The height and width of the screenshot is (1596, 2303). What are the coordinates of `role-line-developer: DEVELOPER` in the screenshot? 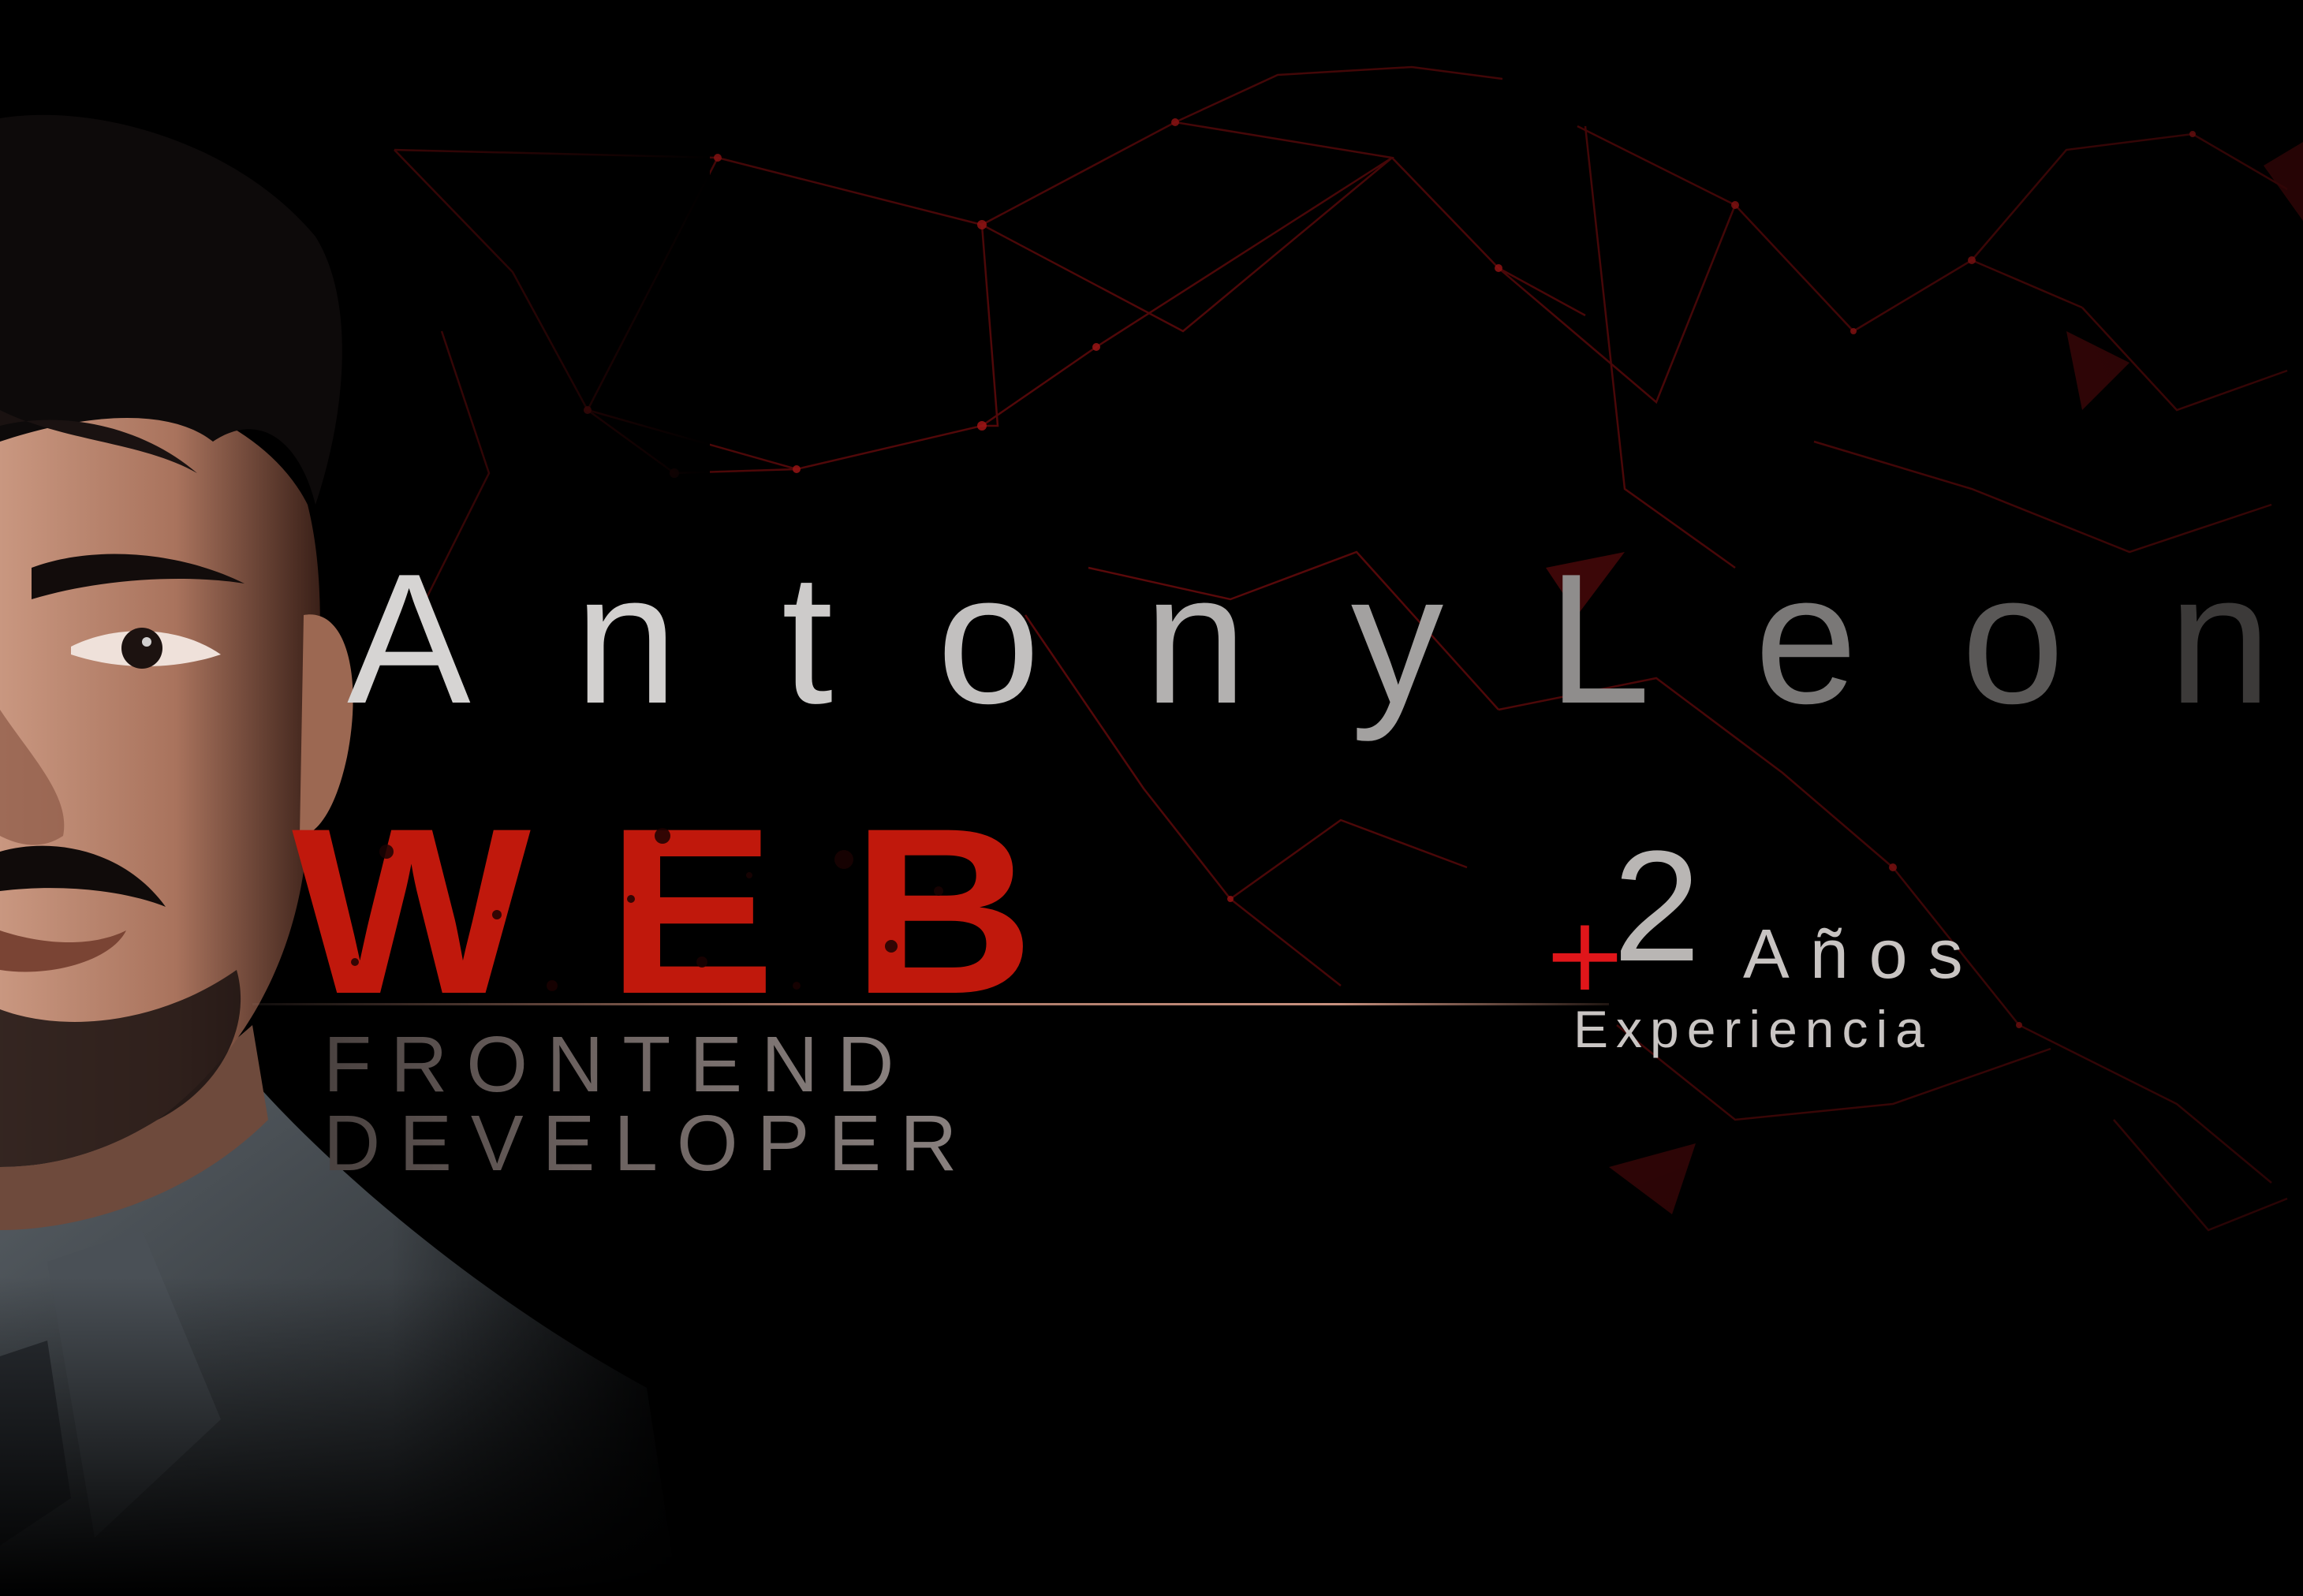 It's located at (649, 1143).